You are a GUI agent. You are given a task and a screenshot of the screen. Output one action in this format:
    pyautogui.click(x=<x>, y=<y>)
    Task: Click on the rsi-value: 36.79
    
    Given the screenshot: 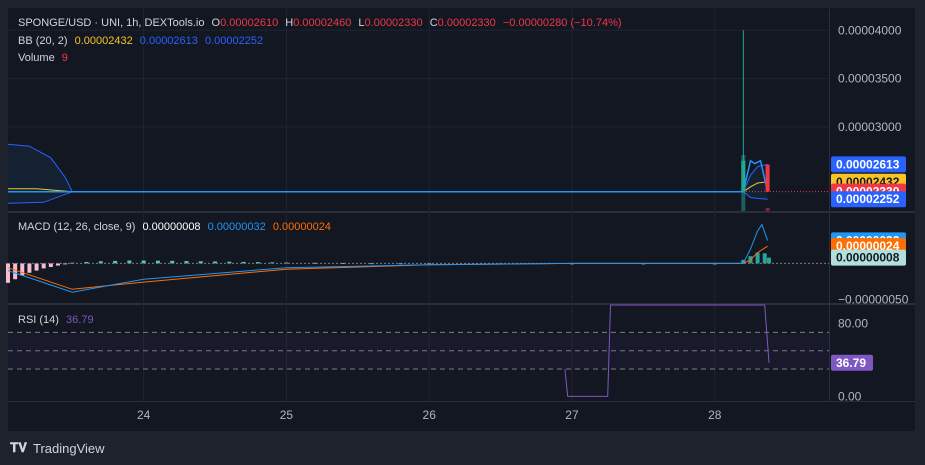 What is the action you would take?
    pyautogui.click(x=80, y=320)
    